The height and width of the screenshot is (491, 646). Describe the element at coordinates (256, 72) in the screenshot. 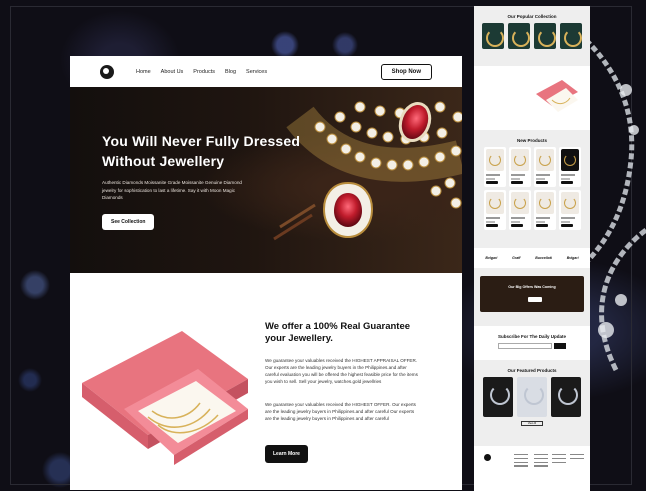

I see `nav-services: Services` at that location.